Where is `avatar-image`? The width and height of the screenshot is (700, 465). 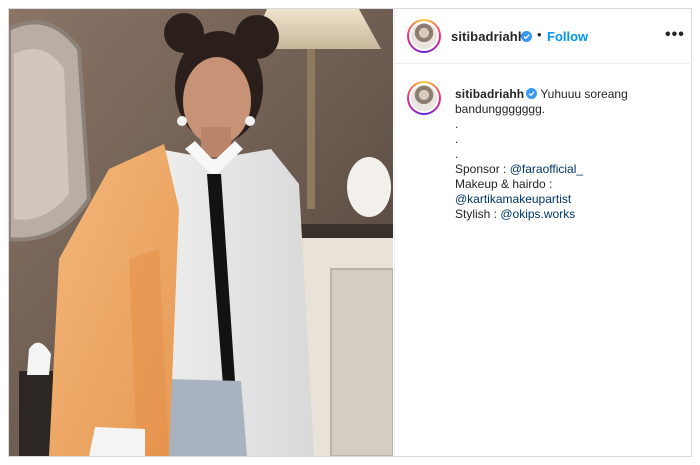 avatar-image is located at coordinates (424, 36).